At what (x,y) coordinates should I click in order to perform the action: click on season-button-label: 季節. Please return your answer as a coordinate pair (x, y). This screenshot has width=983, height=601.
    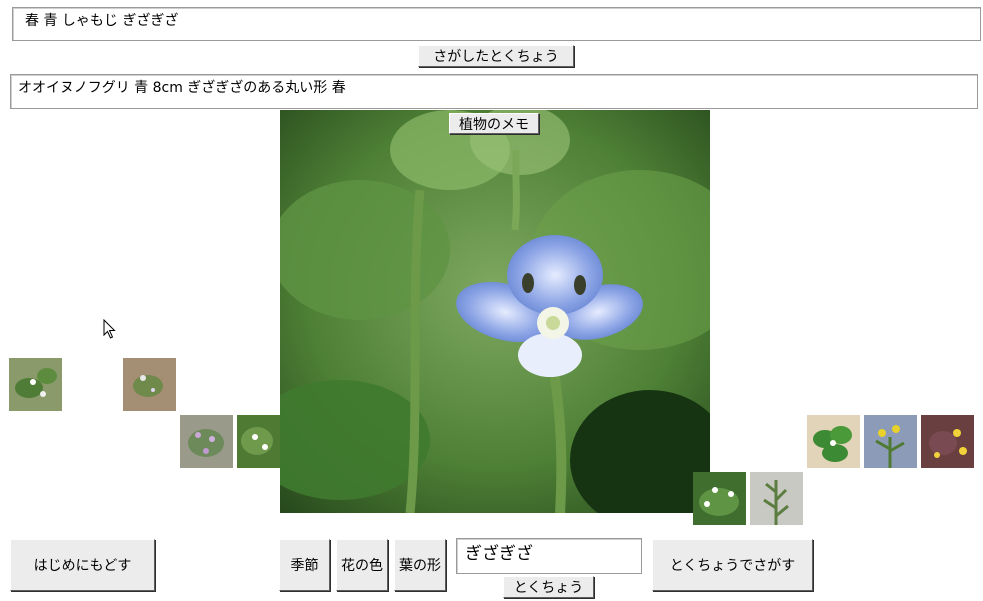
    Looking at the image, I should click on (304, 566).